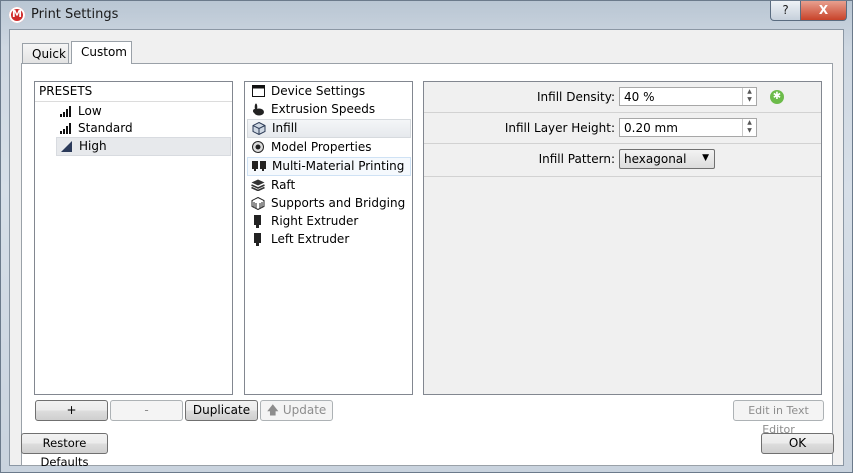  I want to click on wedge-icon, so click(66, 146).